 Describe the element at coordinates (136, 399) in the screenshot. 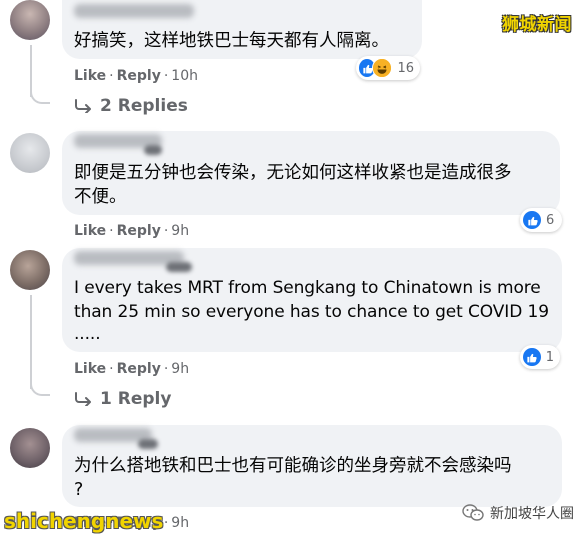

I see `replies-count-label: 1 Reply` at that location.